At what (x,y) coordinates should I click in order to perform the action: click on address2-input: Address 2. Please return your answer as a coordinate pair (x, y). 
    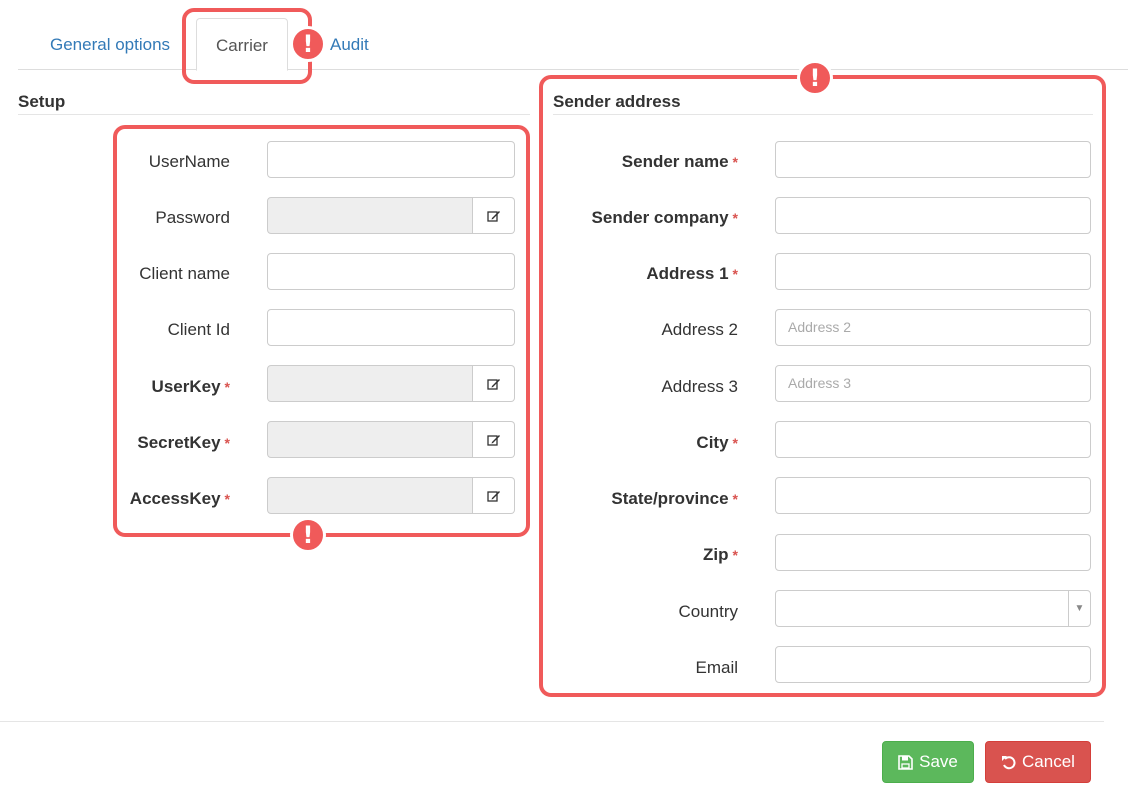
    Looking at the image, I should click on (933, 327).